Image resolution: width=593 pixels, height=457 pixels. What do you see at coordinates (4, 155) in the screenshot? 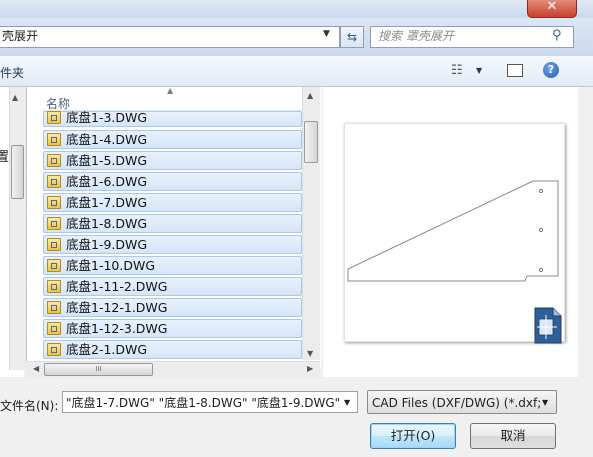
I see `nav-item-partial: 置` at bounding box center [4, 155].